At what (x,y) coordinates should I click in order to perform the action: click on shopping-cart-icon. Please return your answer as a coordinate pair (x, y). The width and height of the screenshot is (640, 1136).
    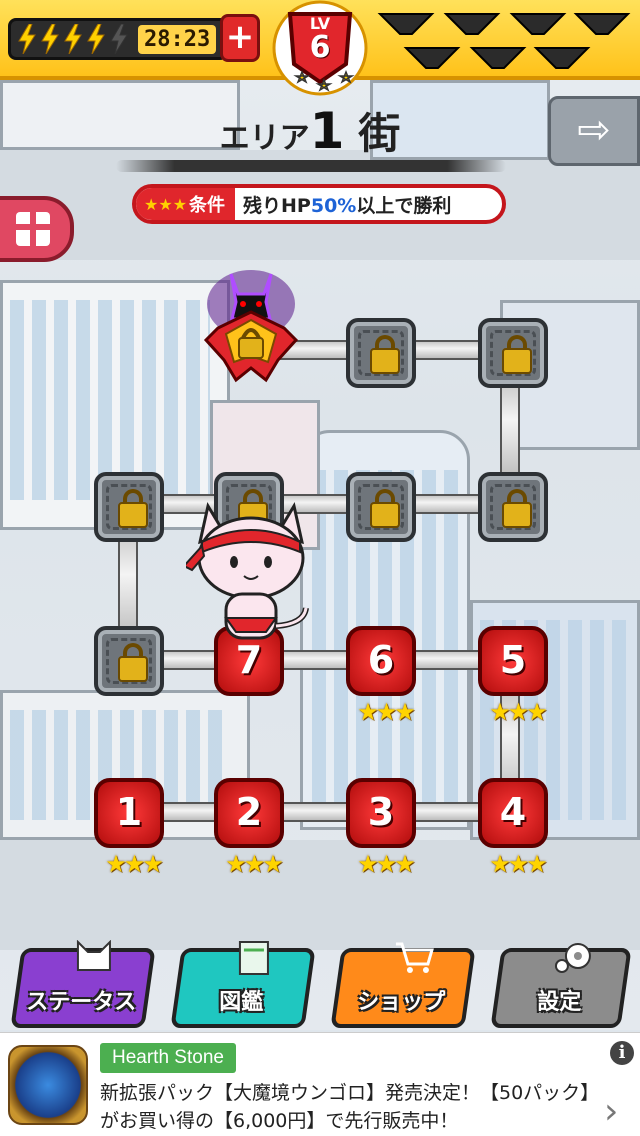
    Looking at the image, I should click on (414, 960).